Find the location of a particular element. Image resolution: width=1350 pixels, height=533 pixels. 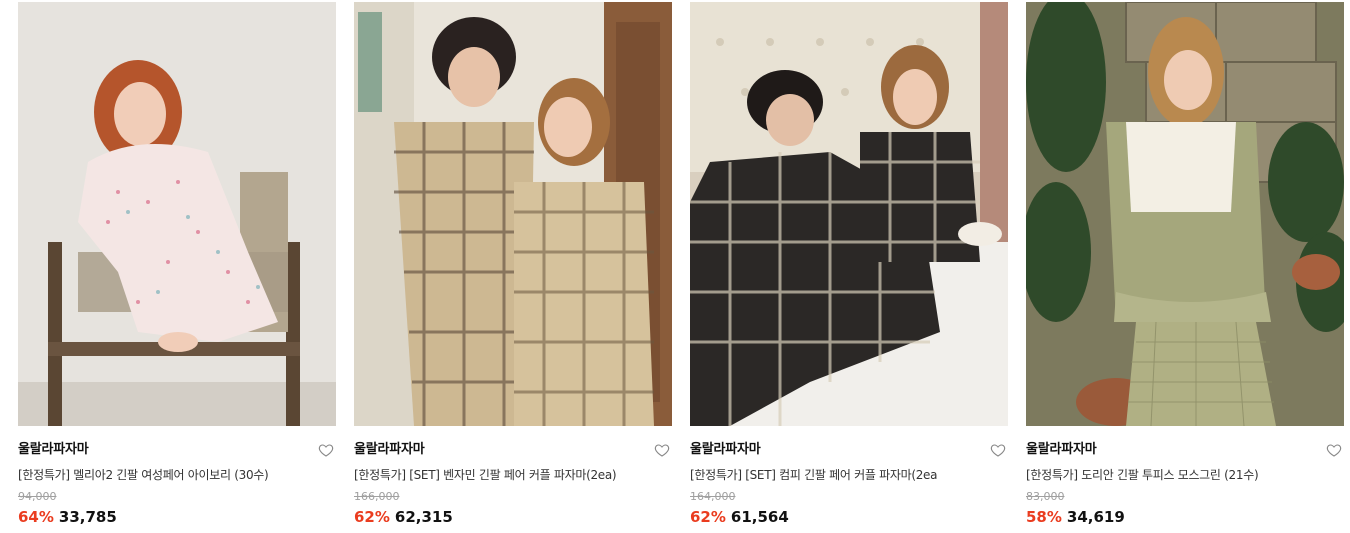

sale-price: 62,315 is located at coordinates (423, 517).